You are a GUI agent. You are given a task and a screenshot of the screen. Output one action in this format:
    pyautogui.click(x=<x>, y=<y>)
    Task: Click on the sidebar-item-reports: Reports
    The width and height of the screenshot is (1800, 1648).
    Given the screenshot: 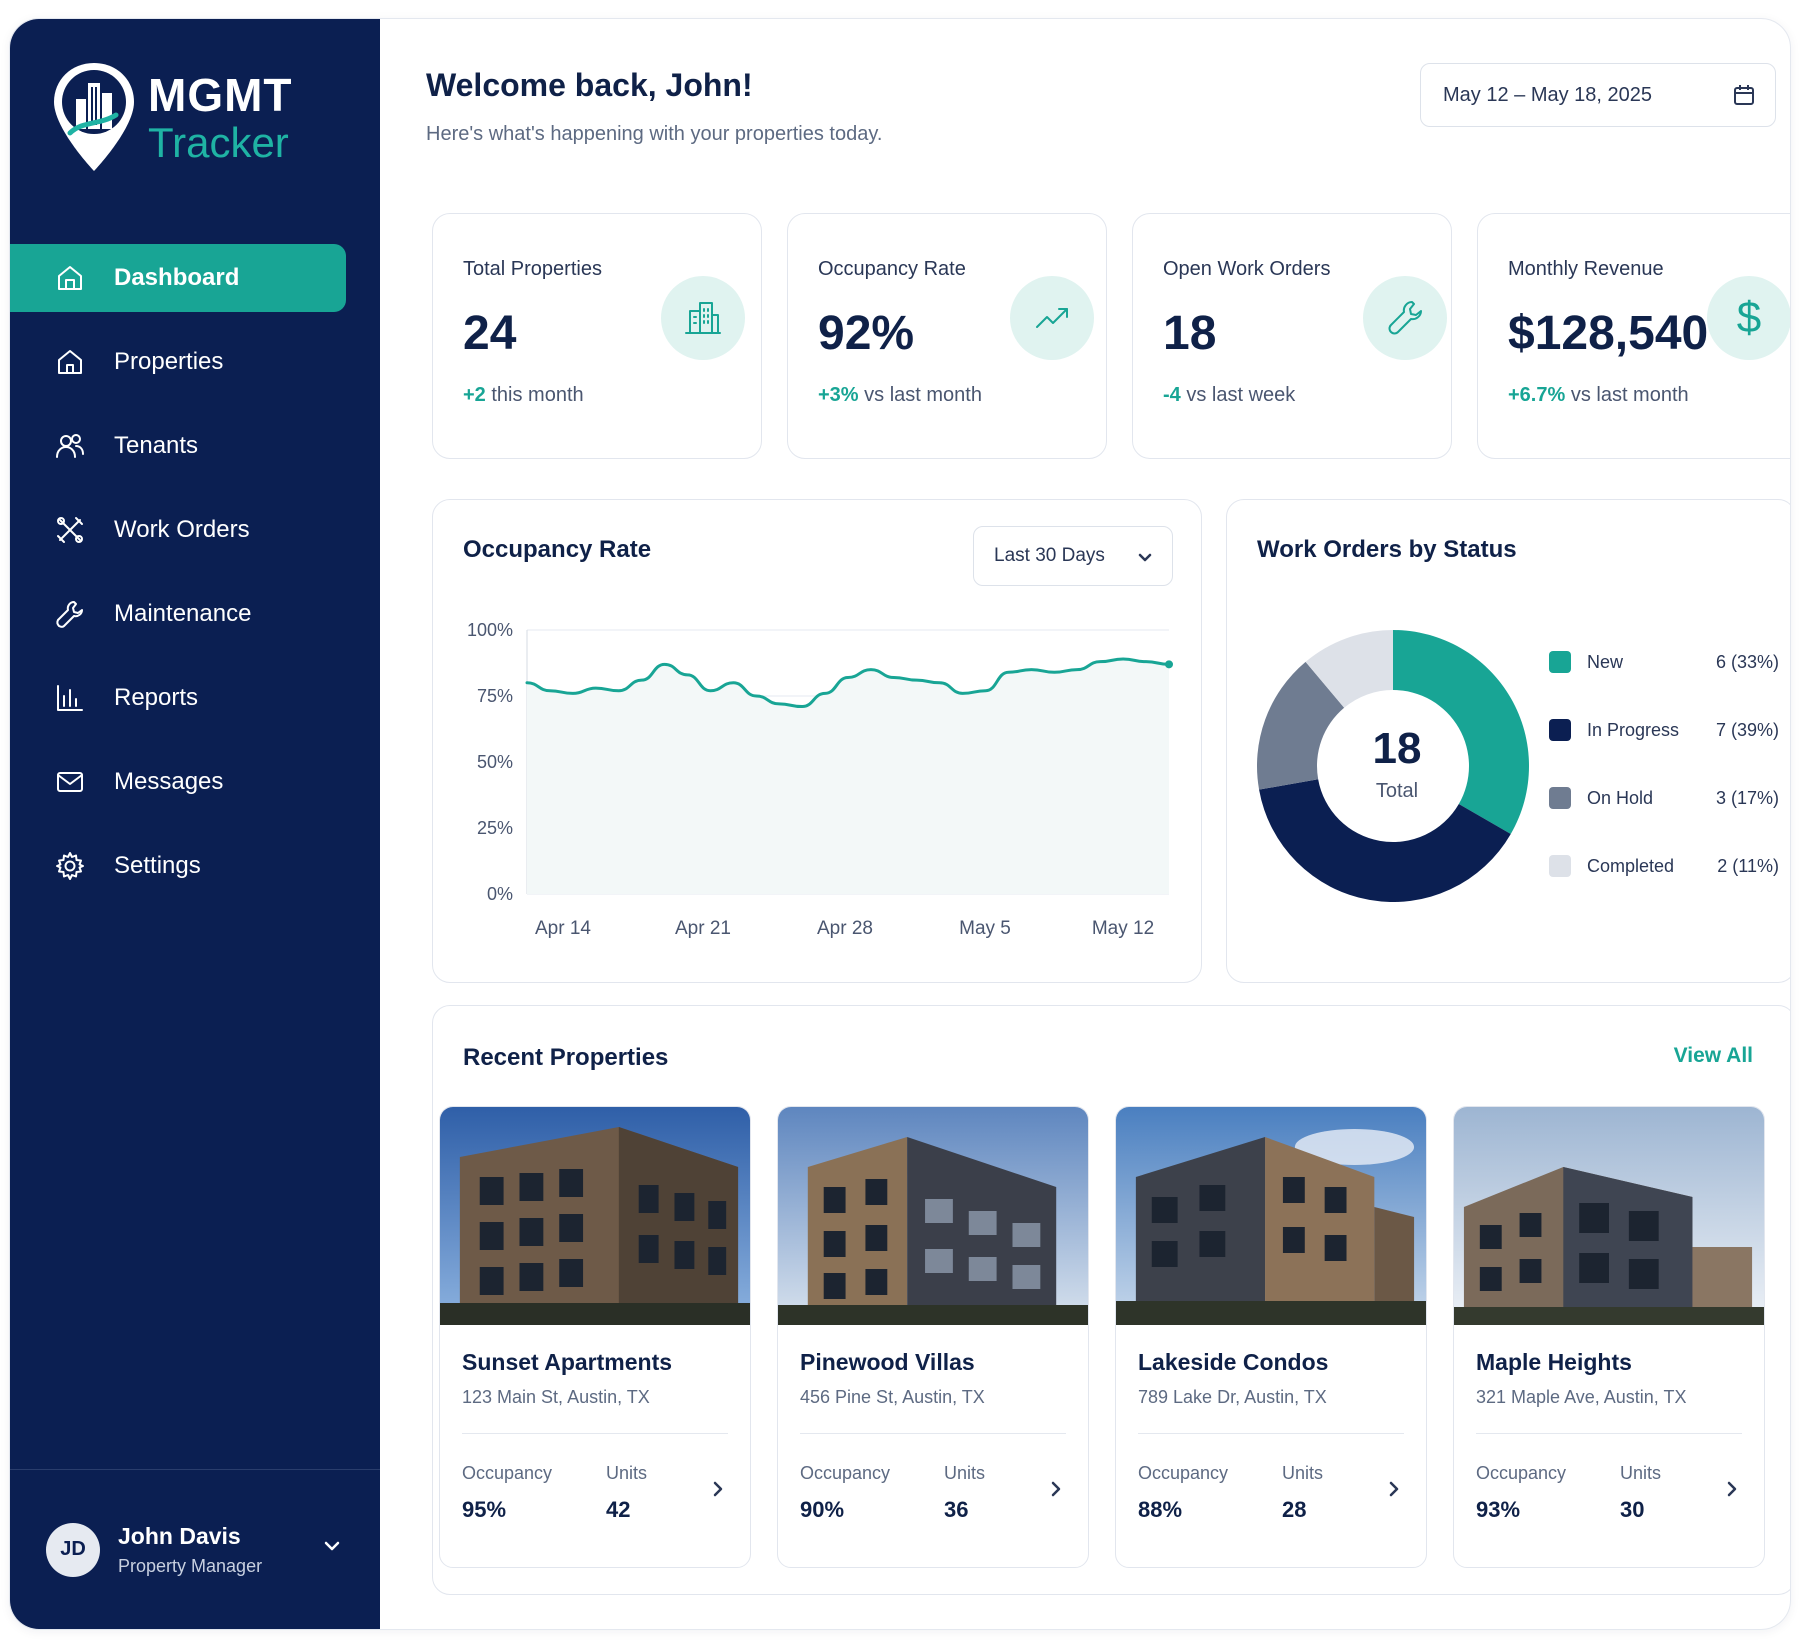 What is the action you would take?
    pyautogui.click(x=195, y=698)
    